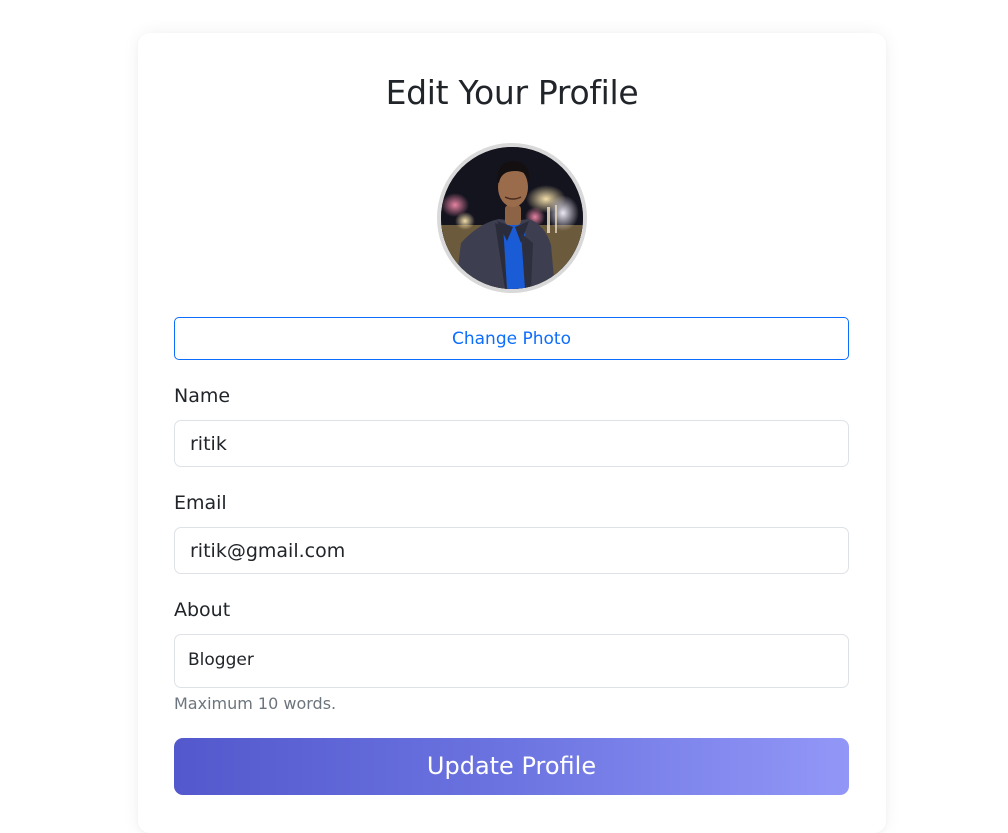 The height and width of the screenshot is (833, 1008). I want to click on change-photo-button: Change Photo, so click(511, 338).